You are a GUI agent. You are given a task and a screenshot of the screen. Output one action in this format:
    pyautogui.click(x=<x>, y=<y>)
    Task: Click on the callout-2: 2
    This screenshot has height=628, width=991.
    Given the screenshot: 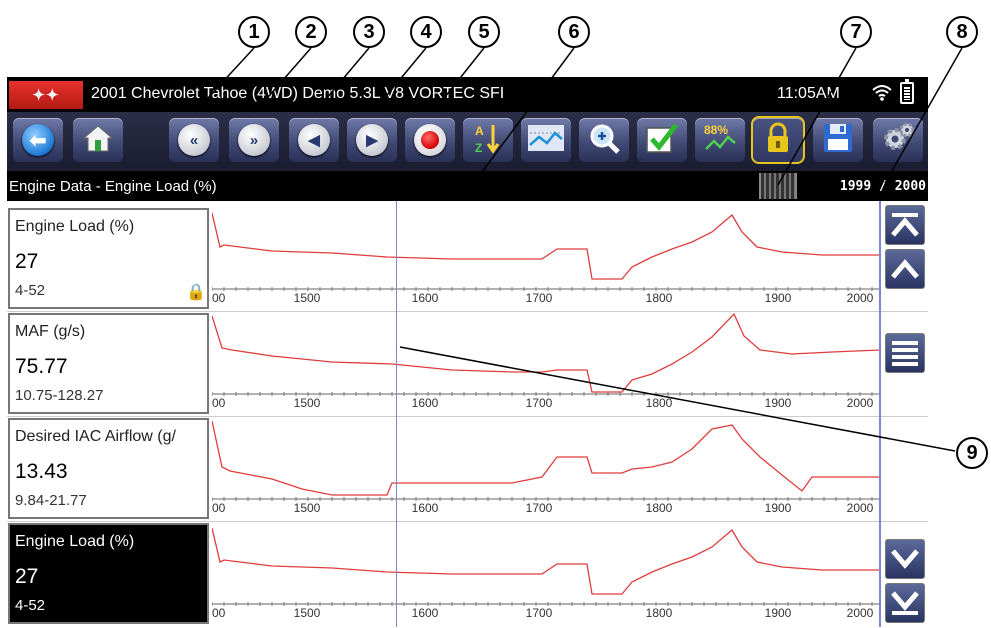 What is the action you would take?
    pyautogui.click(x=311, y=32)
    